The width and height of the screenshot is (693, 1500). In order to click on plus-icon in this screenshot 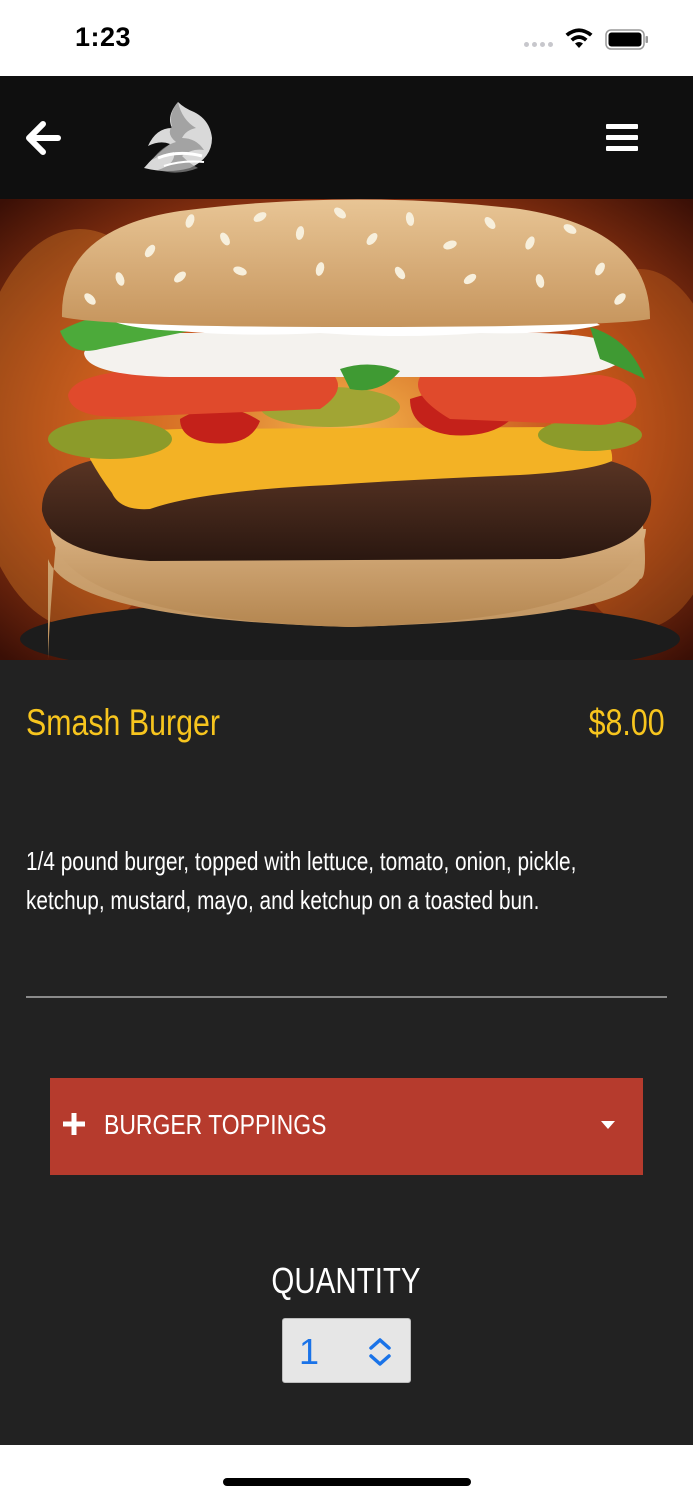, I will do `click(74, 1124)`.